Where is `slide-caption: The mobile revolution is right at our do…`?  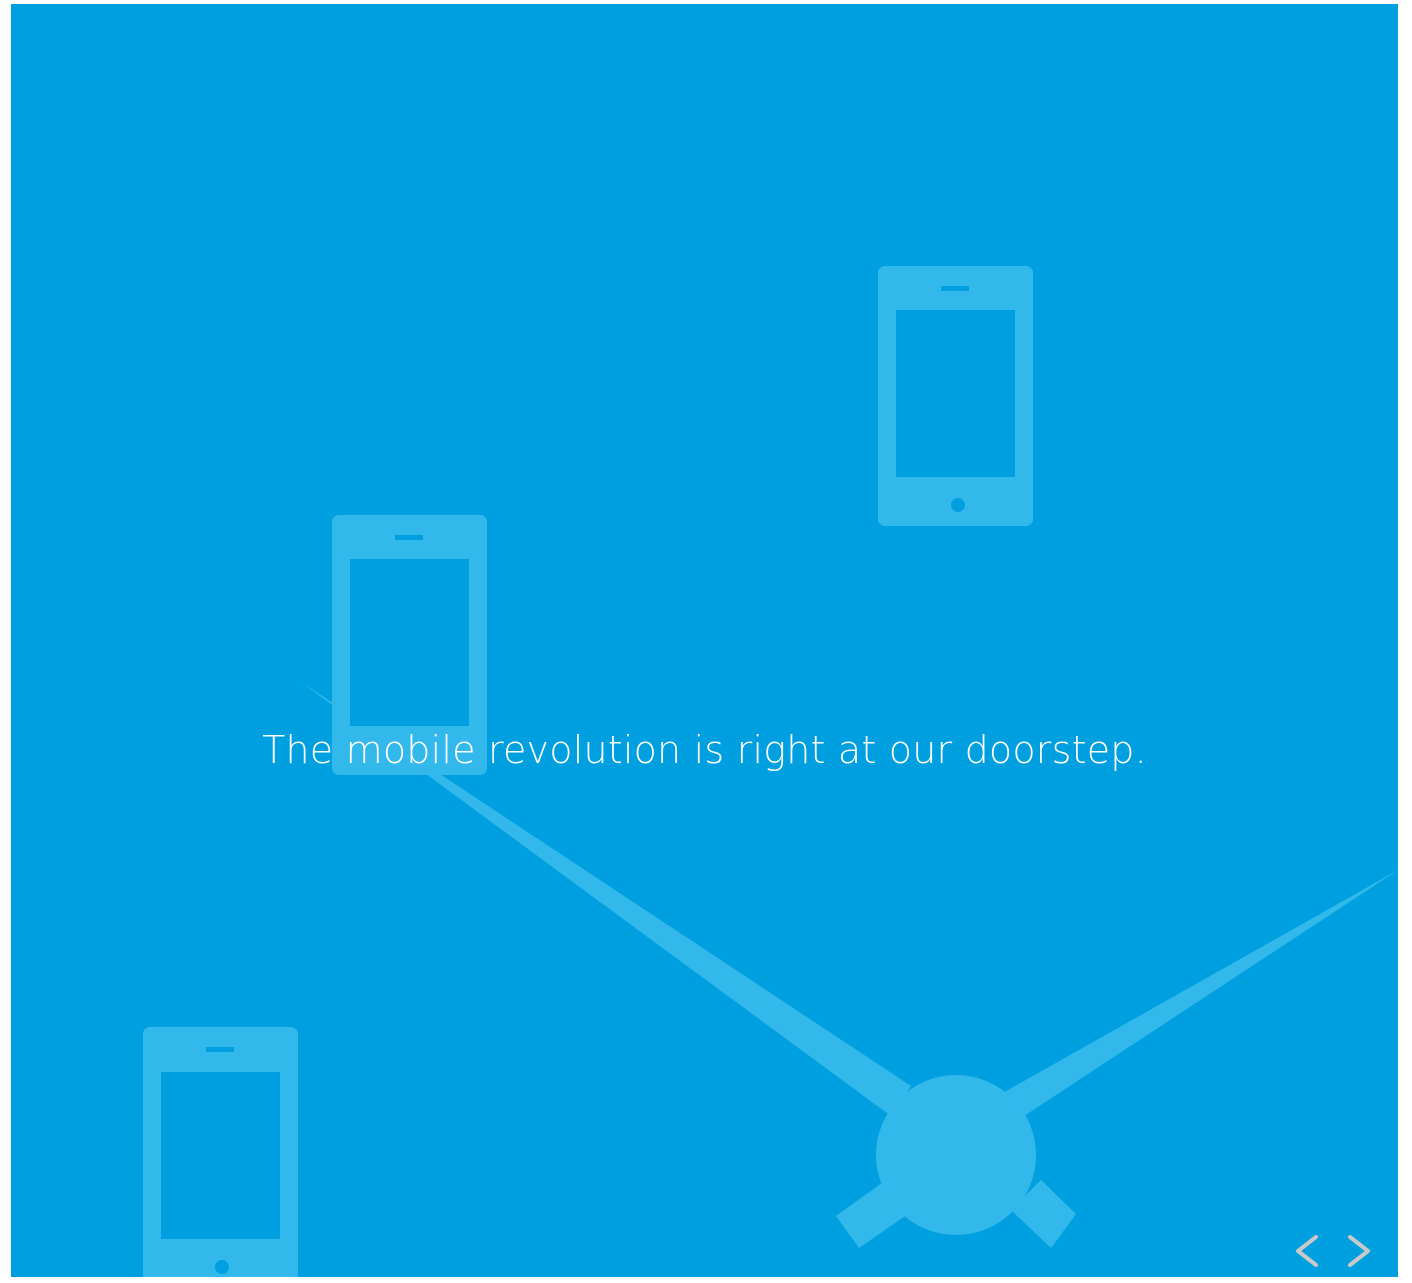
slide-caption: The mobile revolution is right at our do… is located at coordinates (704, 750).